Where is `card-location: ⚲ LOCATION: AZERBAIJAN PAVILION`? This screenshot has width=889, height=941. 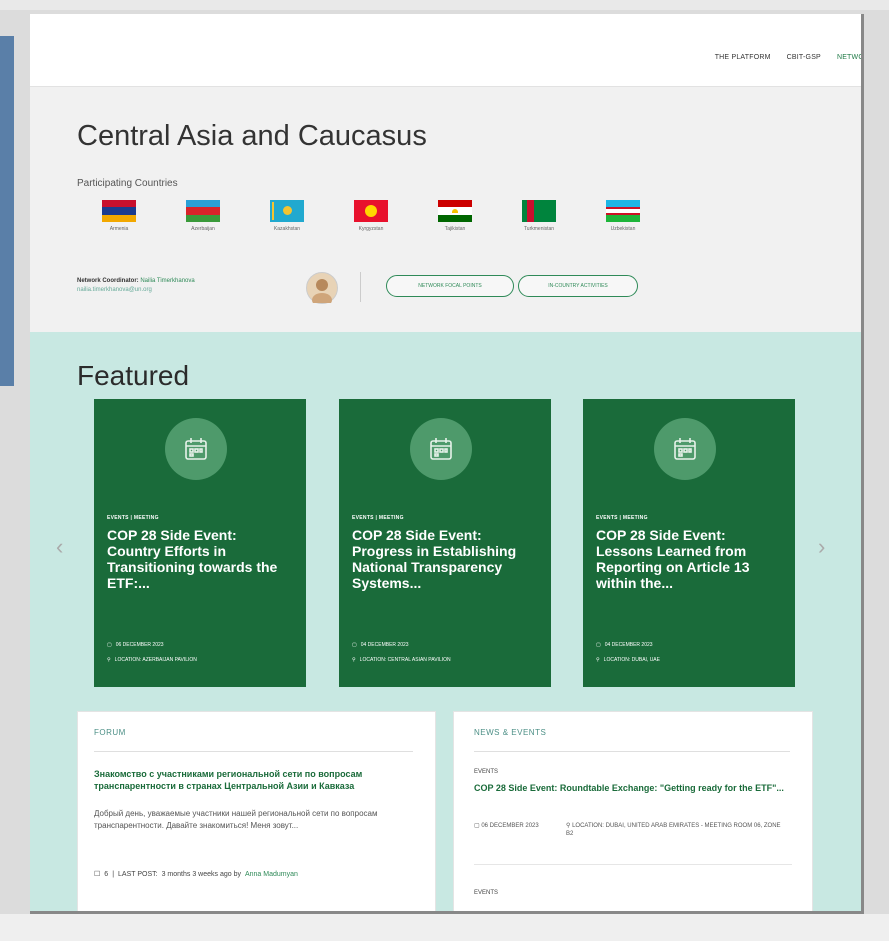 card-location: ⚲ LOCATION: AZERBAIJAN PAVILION is located at coordinates (152, 660).